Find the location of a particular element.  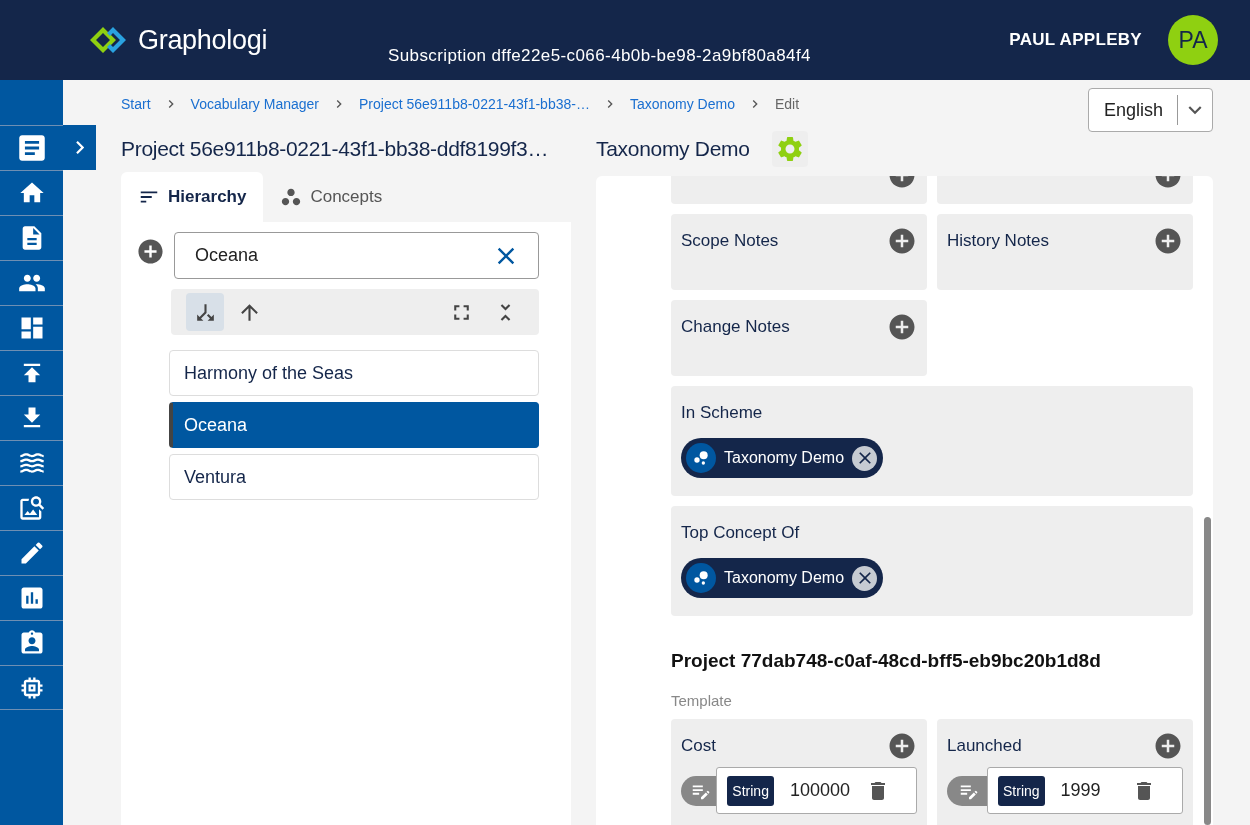

card-label: Cost is located at coordinates (698, 746).